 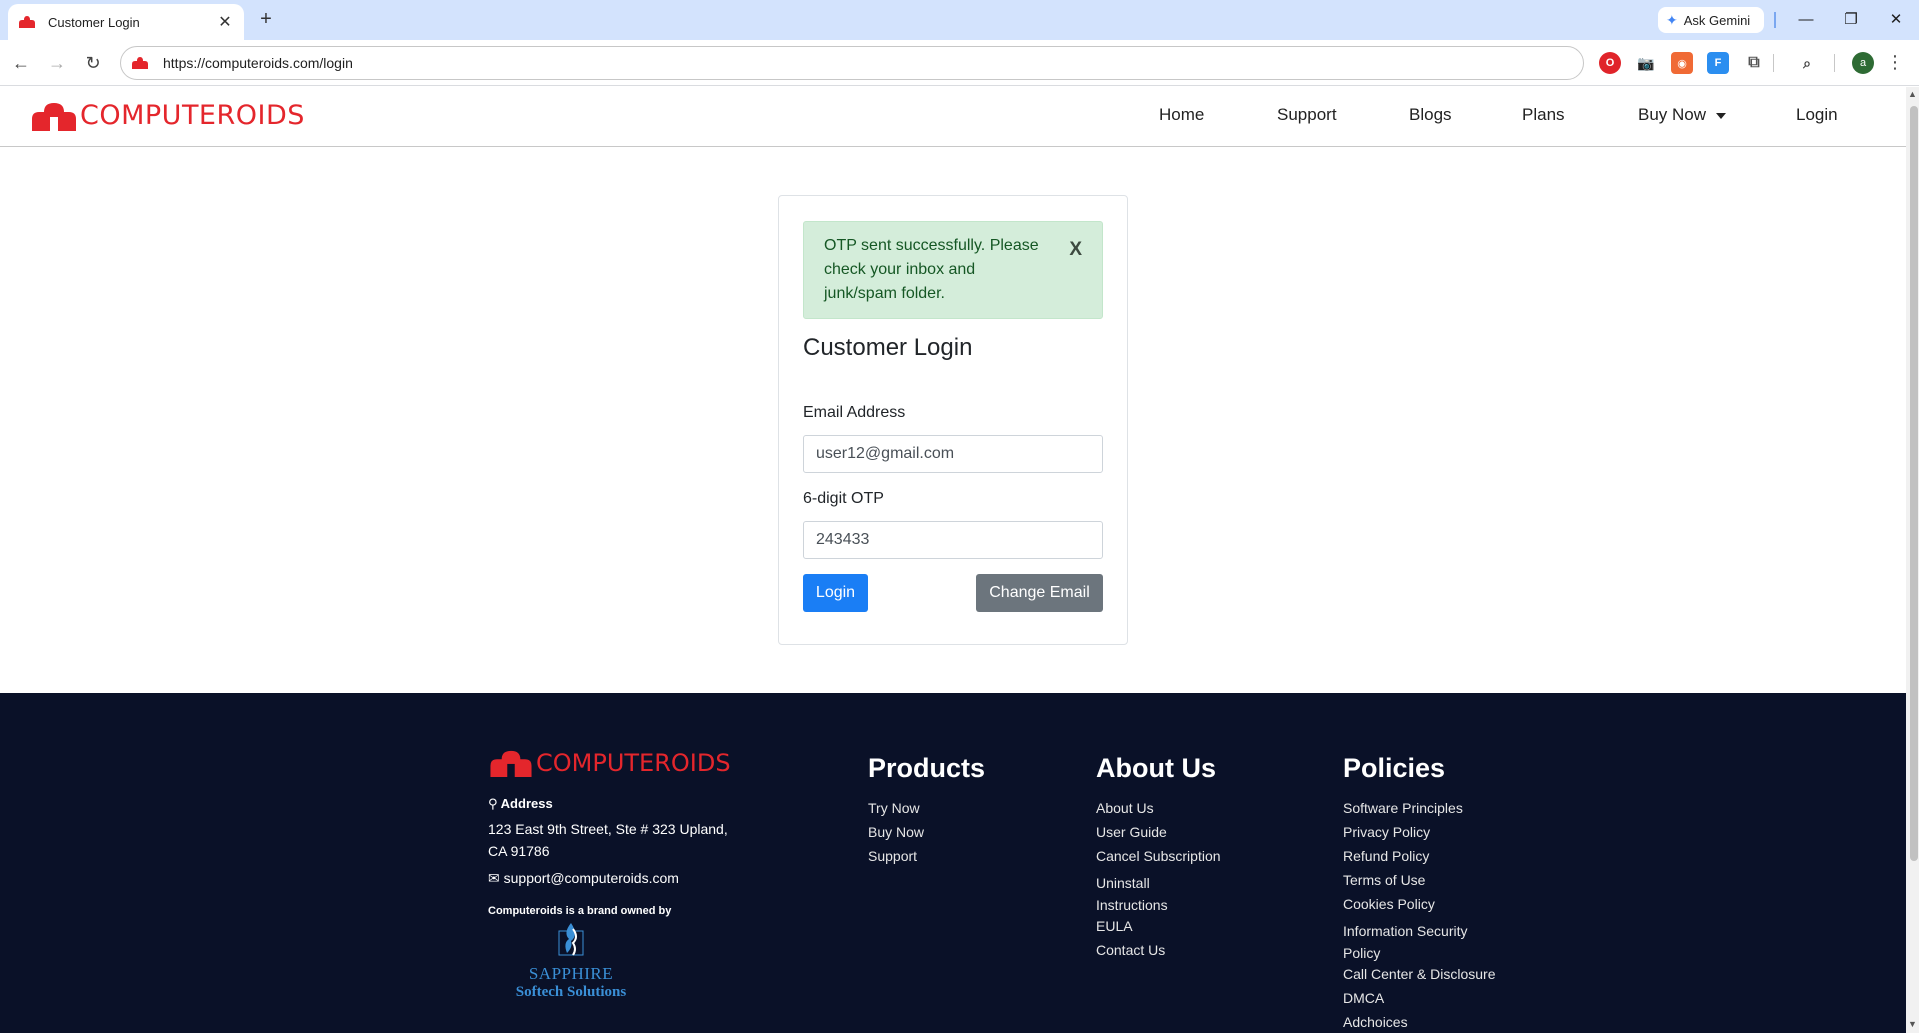 I want to click on footer-link-buy-now: Buy Now, so click(x=896, y=832).